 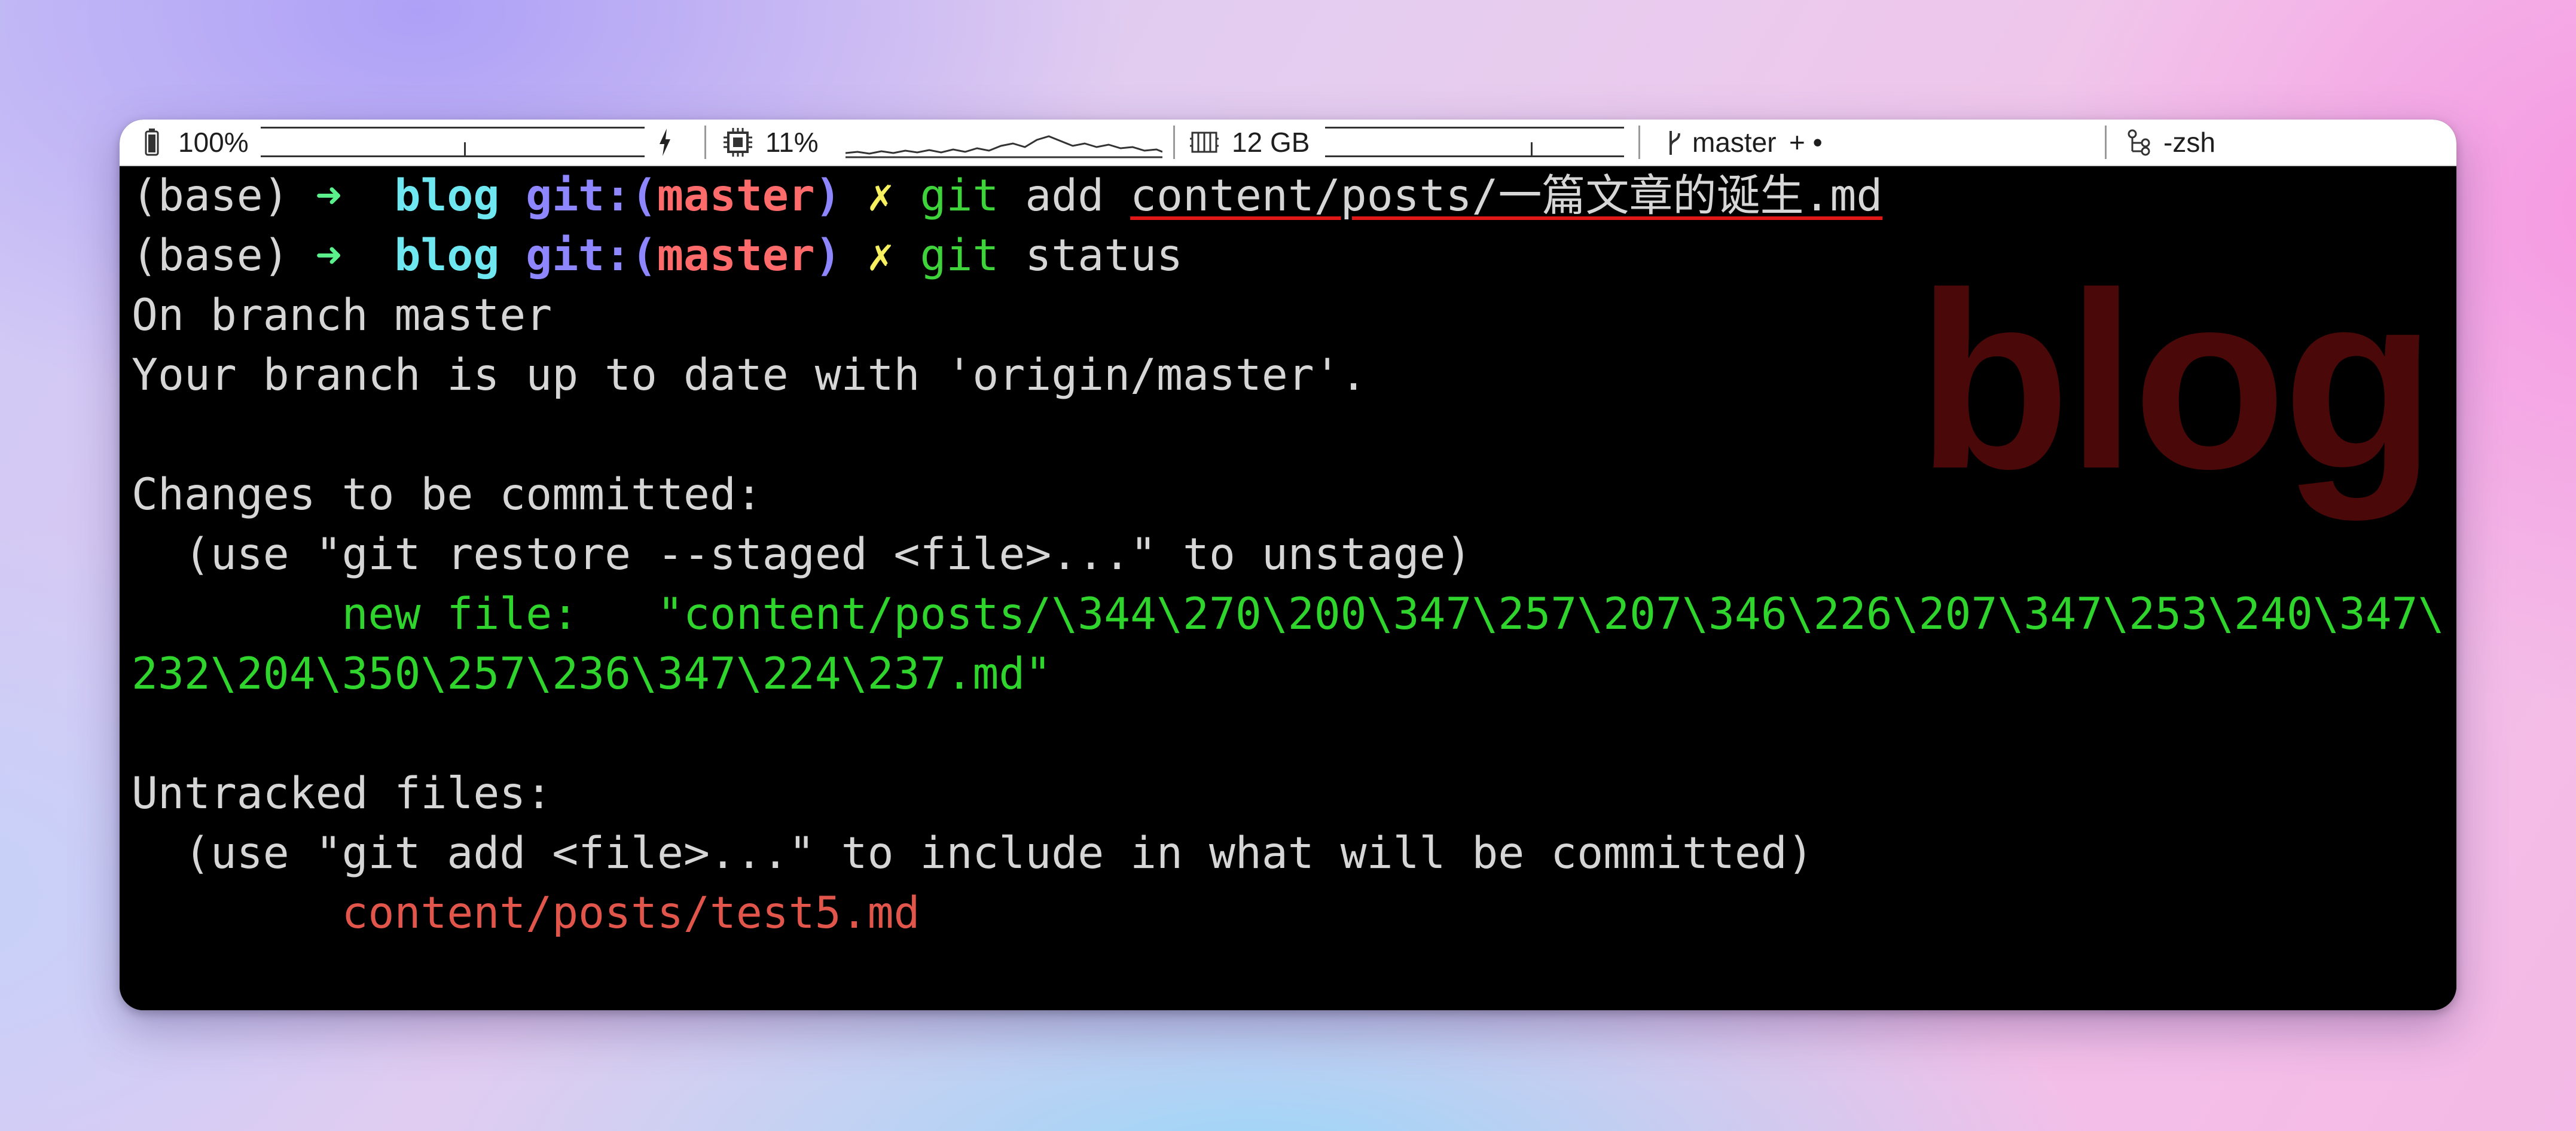 I want to click on memory-icon, so click(x=1204, y=142).